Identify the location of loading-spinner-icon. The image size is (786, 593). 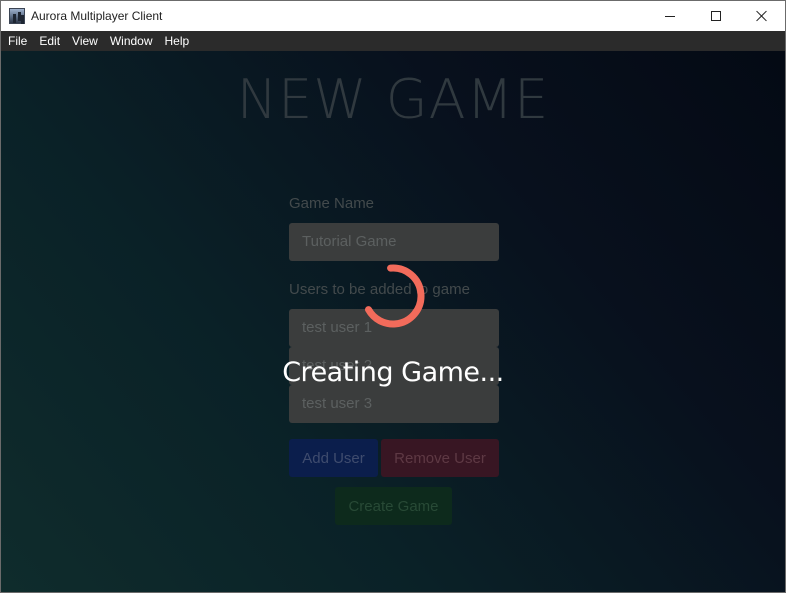
(393, 296).